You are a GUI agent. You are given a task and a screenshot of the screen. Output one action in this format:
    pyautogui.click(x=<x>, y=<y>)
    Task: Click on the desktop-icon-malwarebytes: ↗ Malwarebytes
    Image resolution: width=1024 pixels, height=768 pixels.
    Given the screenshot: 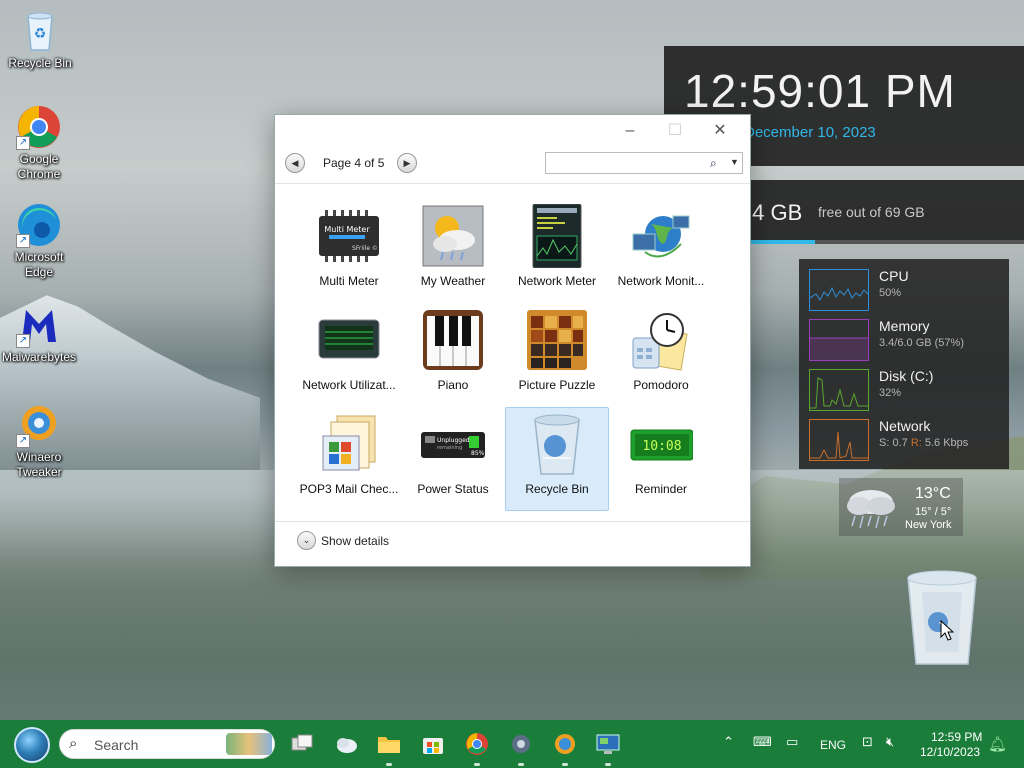 What is the action you would take?
    pyautogui.click(x=39, y=333)
    